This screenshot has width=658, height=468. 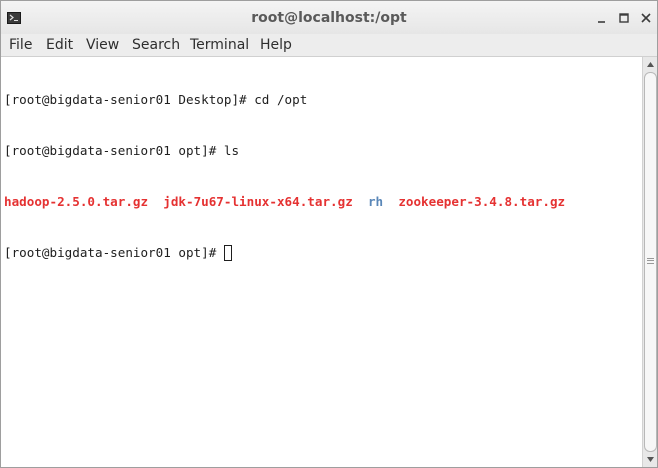 What do you see at coordinates (329, 45) in the screenshot?
I see `menu-bar: File Edit View Search Terminal Help` at bounding box center [329, 45].